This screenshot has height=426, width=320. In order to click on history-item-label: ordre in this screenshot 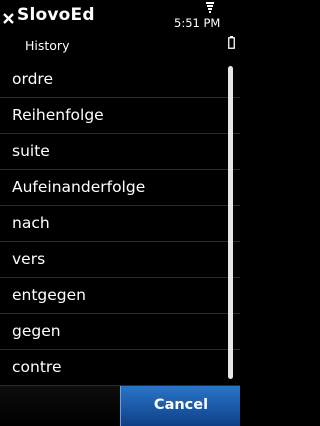, I will do `click(32, 79)`.